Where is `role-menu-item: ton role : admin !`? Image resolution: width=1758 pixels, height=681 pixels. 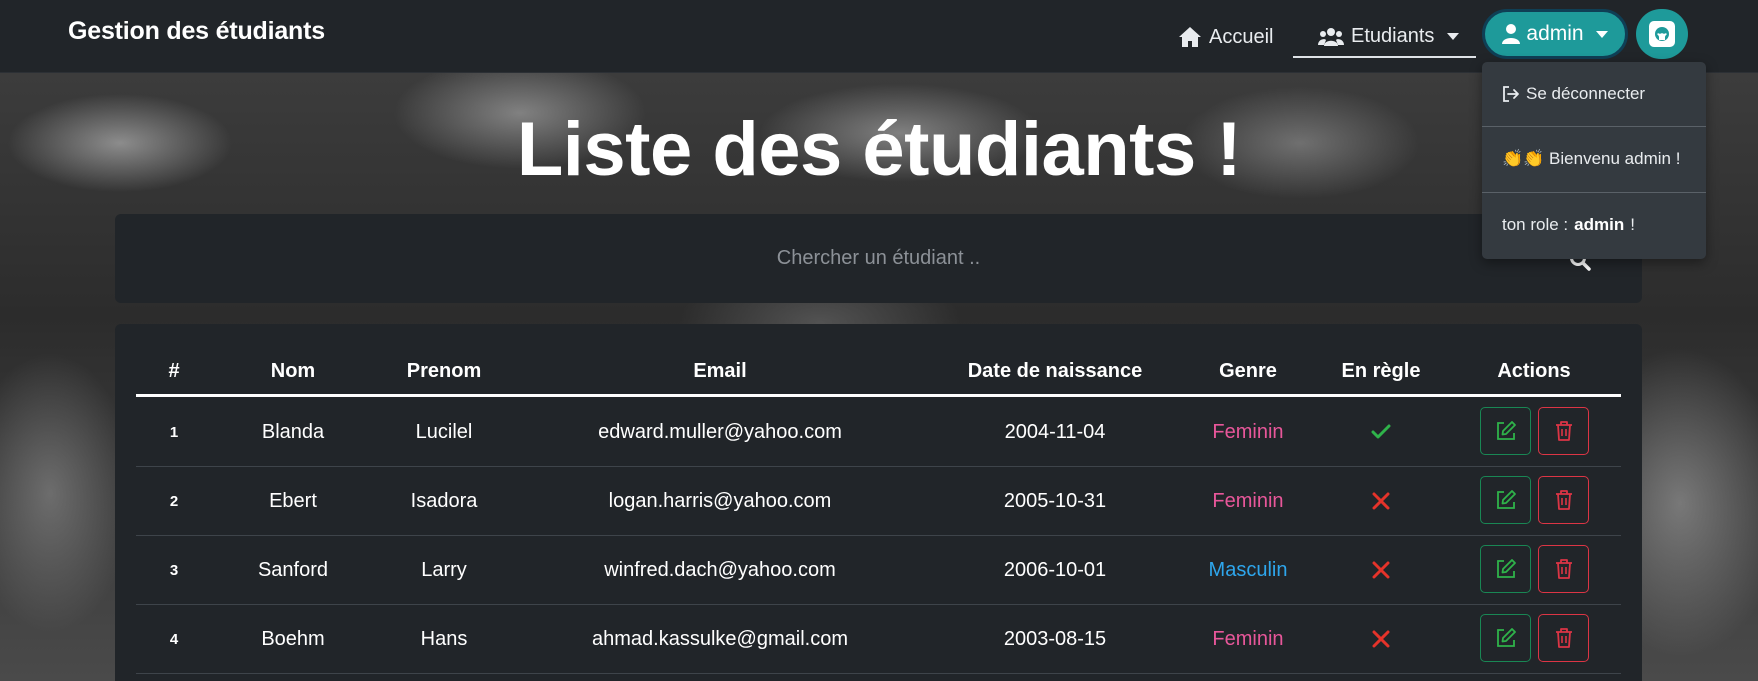
role-menu-item: ton role : admin ! is located at coordinates (1594, 225).